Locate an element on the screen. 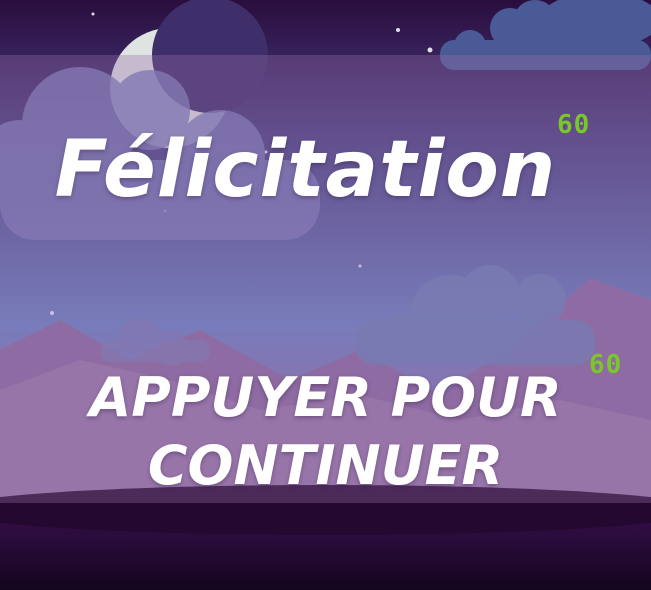  continue-prompt-line-1: APPUYER POUR is located at coordinates (325, 397).